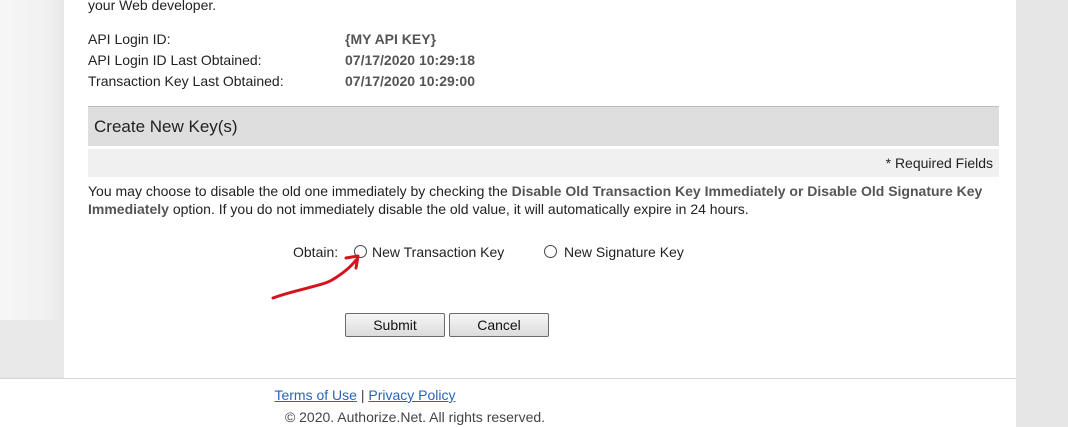 This screenshot has width=1068, height=427. What do you see at coordinates (175, 60) in the screenshot?
I see `info-label: API Login ID Last Obtained:` at bounding box center [175, 60].